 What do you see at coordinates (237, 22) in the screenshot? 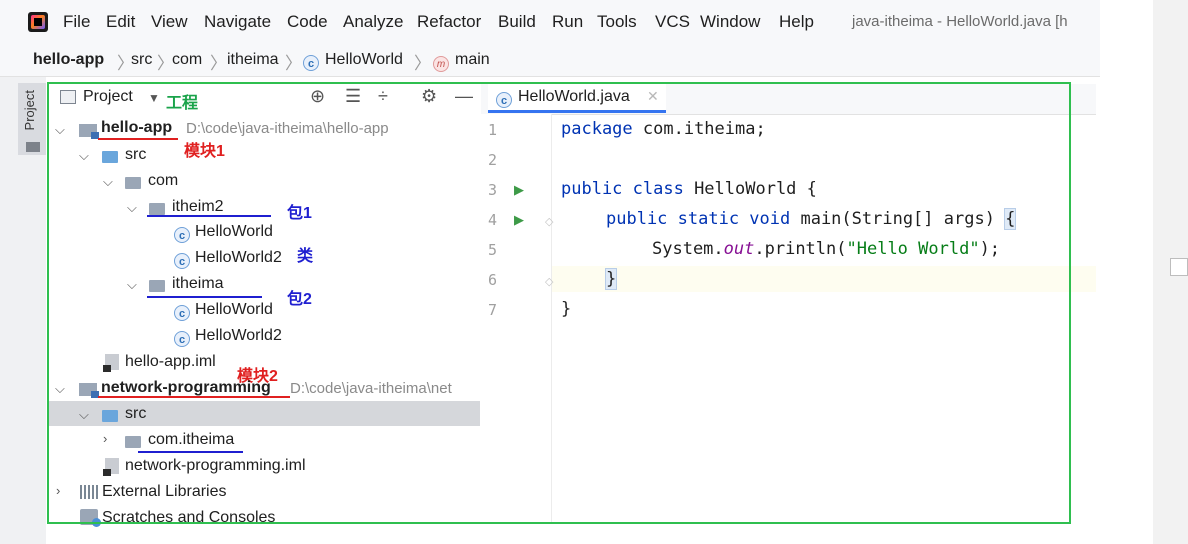
I see `menu-navigate: Navigate` at bounding box center [237, 22].